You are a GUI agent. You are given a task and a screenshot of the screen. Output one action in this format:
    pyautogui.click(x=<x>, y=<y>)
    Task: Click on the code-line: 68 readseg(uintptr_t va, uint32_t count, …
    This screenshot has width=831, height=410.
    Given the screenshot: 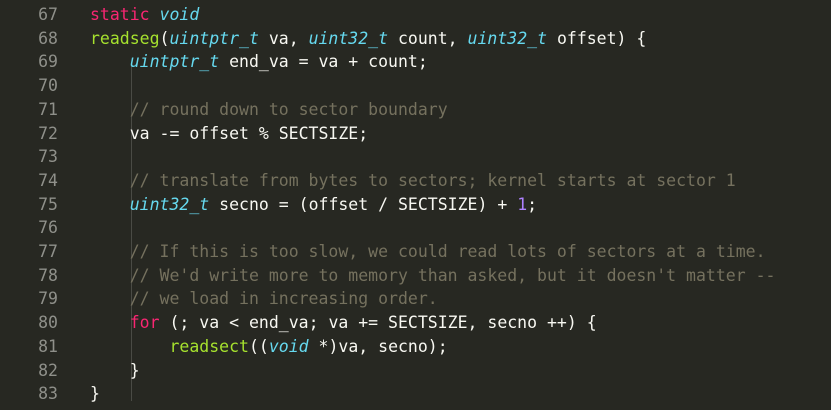 What is the action you would take?
    pyautogui.click(x=415, y=39)
    